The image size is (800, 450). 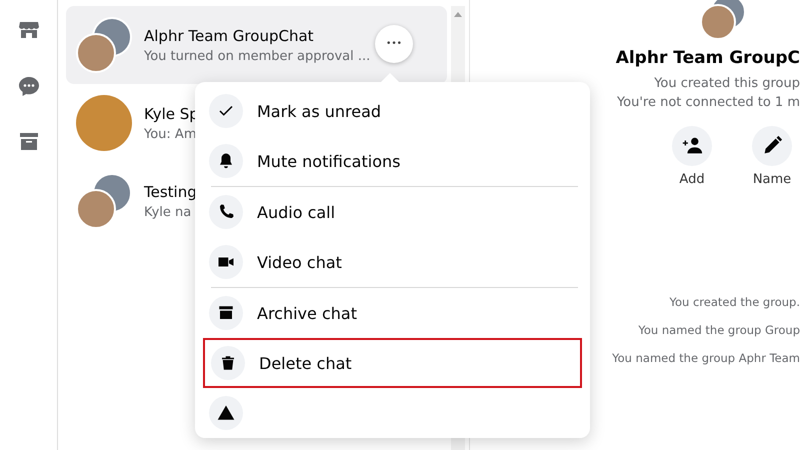 What do you see at coordinates (708, 58) in the screenshot?
I see `group-title: Alphr Team GroupC` at bounding box center [708, 58].